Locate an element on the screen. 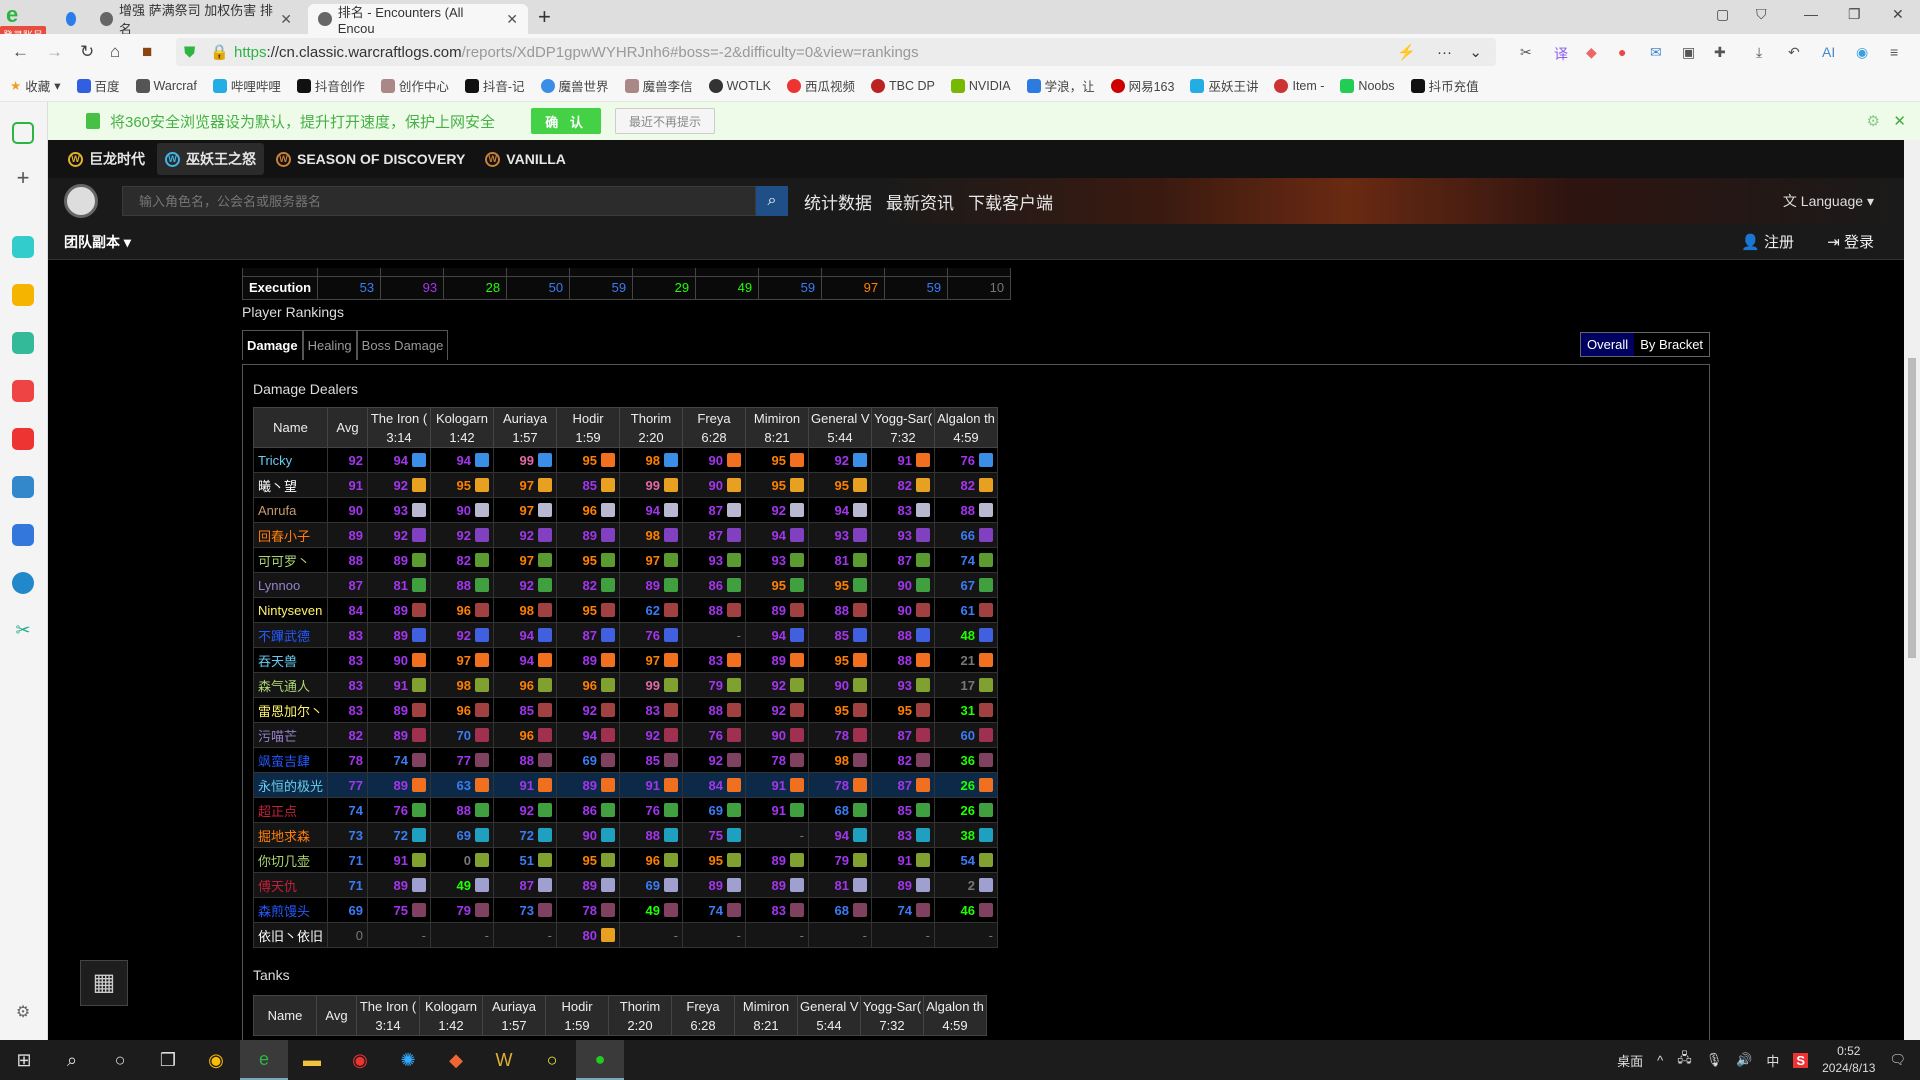 The width and height of the screenshot is (1920, 1080). header-boss: Thorim 2:20 is located at coordinates (640, 1015).